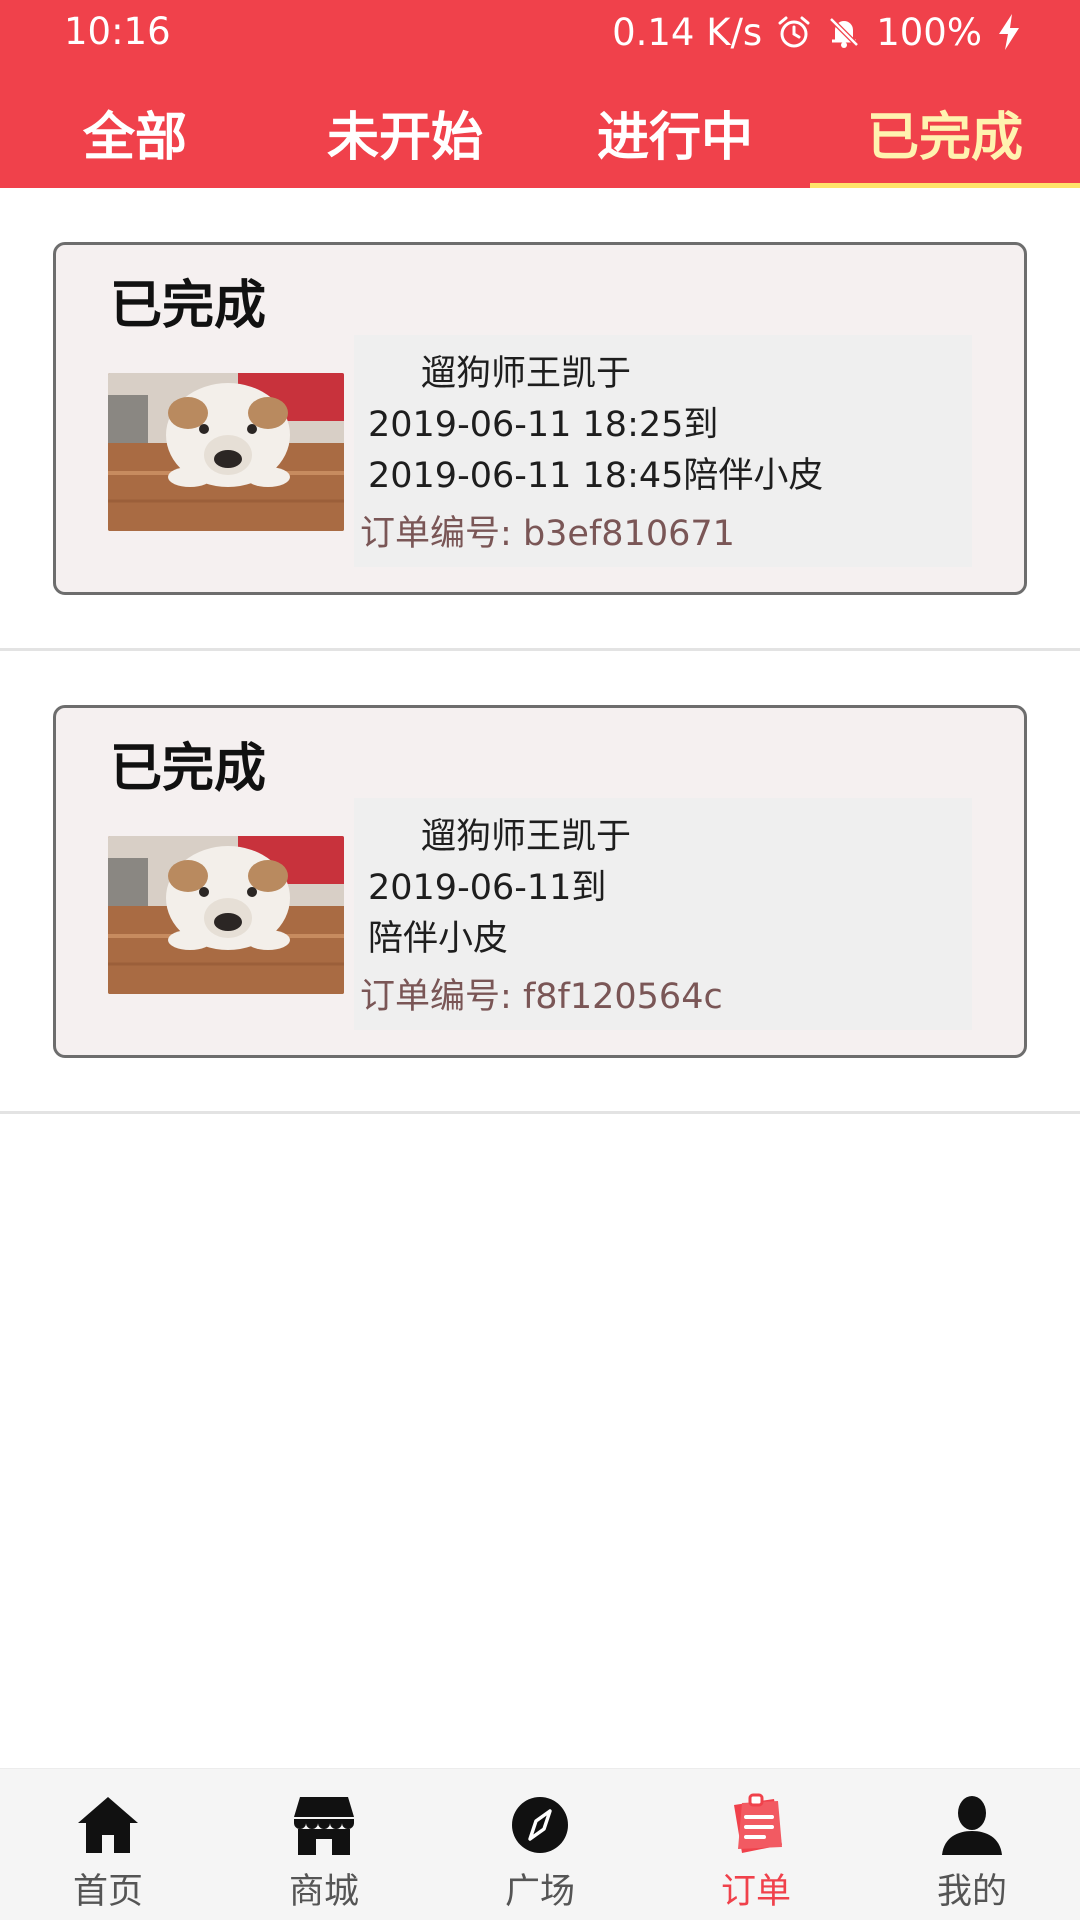 The image size is (1080, 1920). I want to click on description-line: 2019-06-11 18:25到, so click(543, 425).